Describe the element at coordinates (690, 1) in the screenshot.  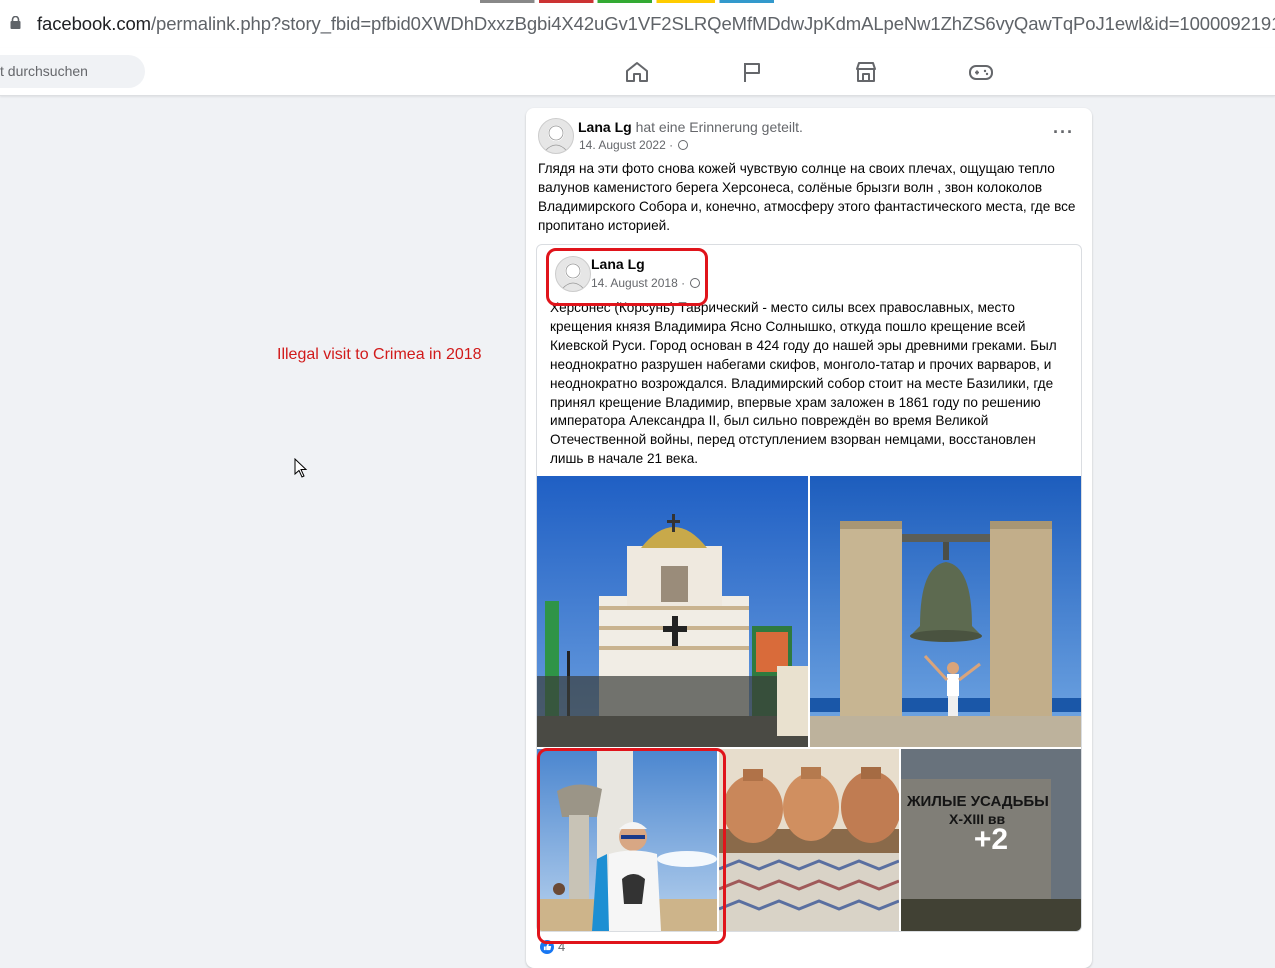
I see `tab-strip-edge` at that location.